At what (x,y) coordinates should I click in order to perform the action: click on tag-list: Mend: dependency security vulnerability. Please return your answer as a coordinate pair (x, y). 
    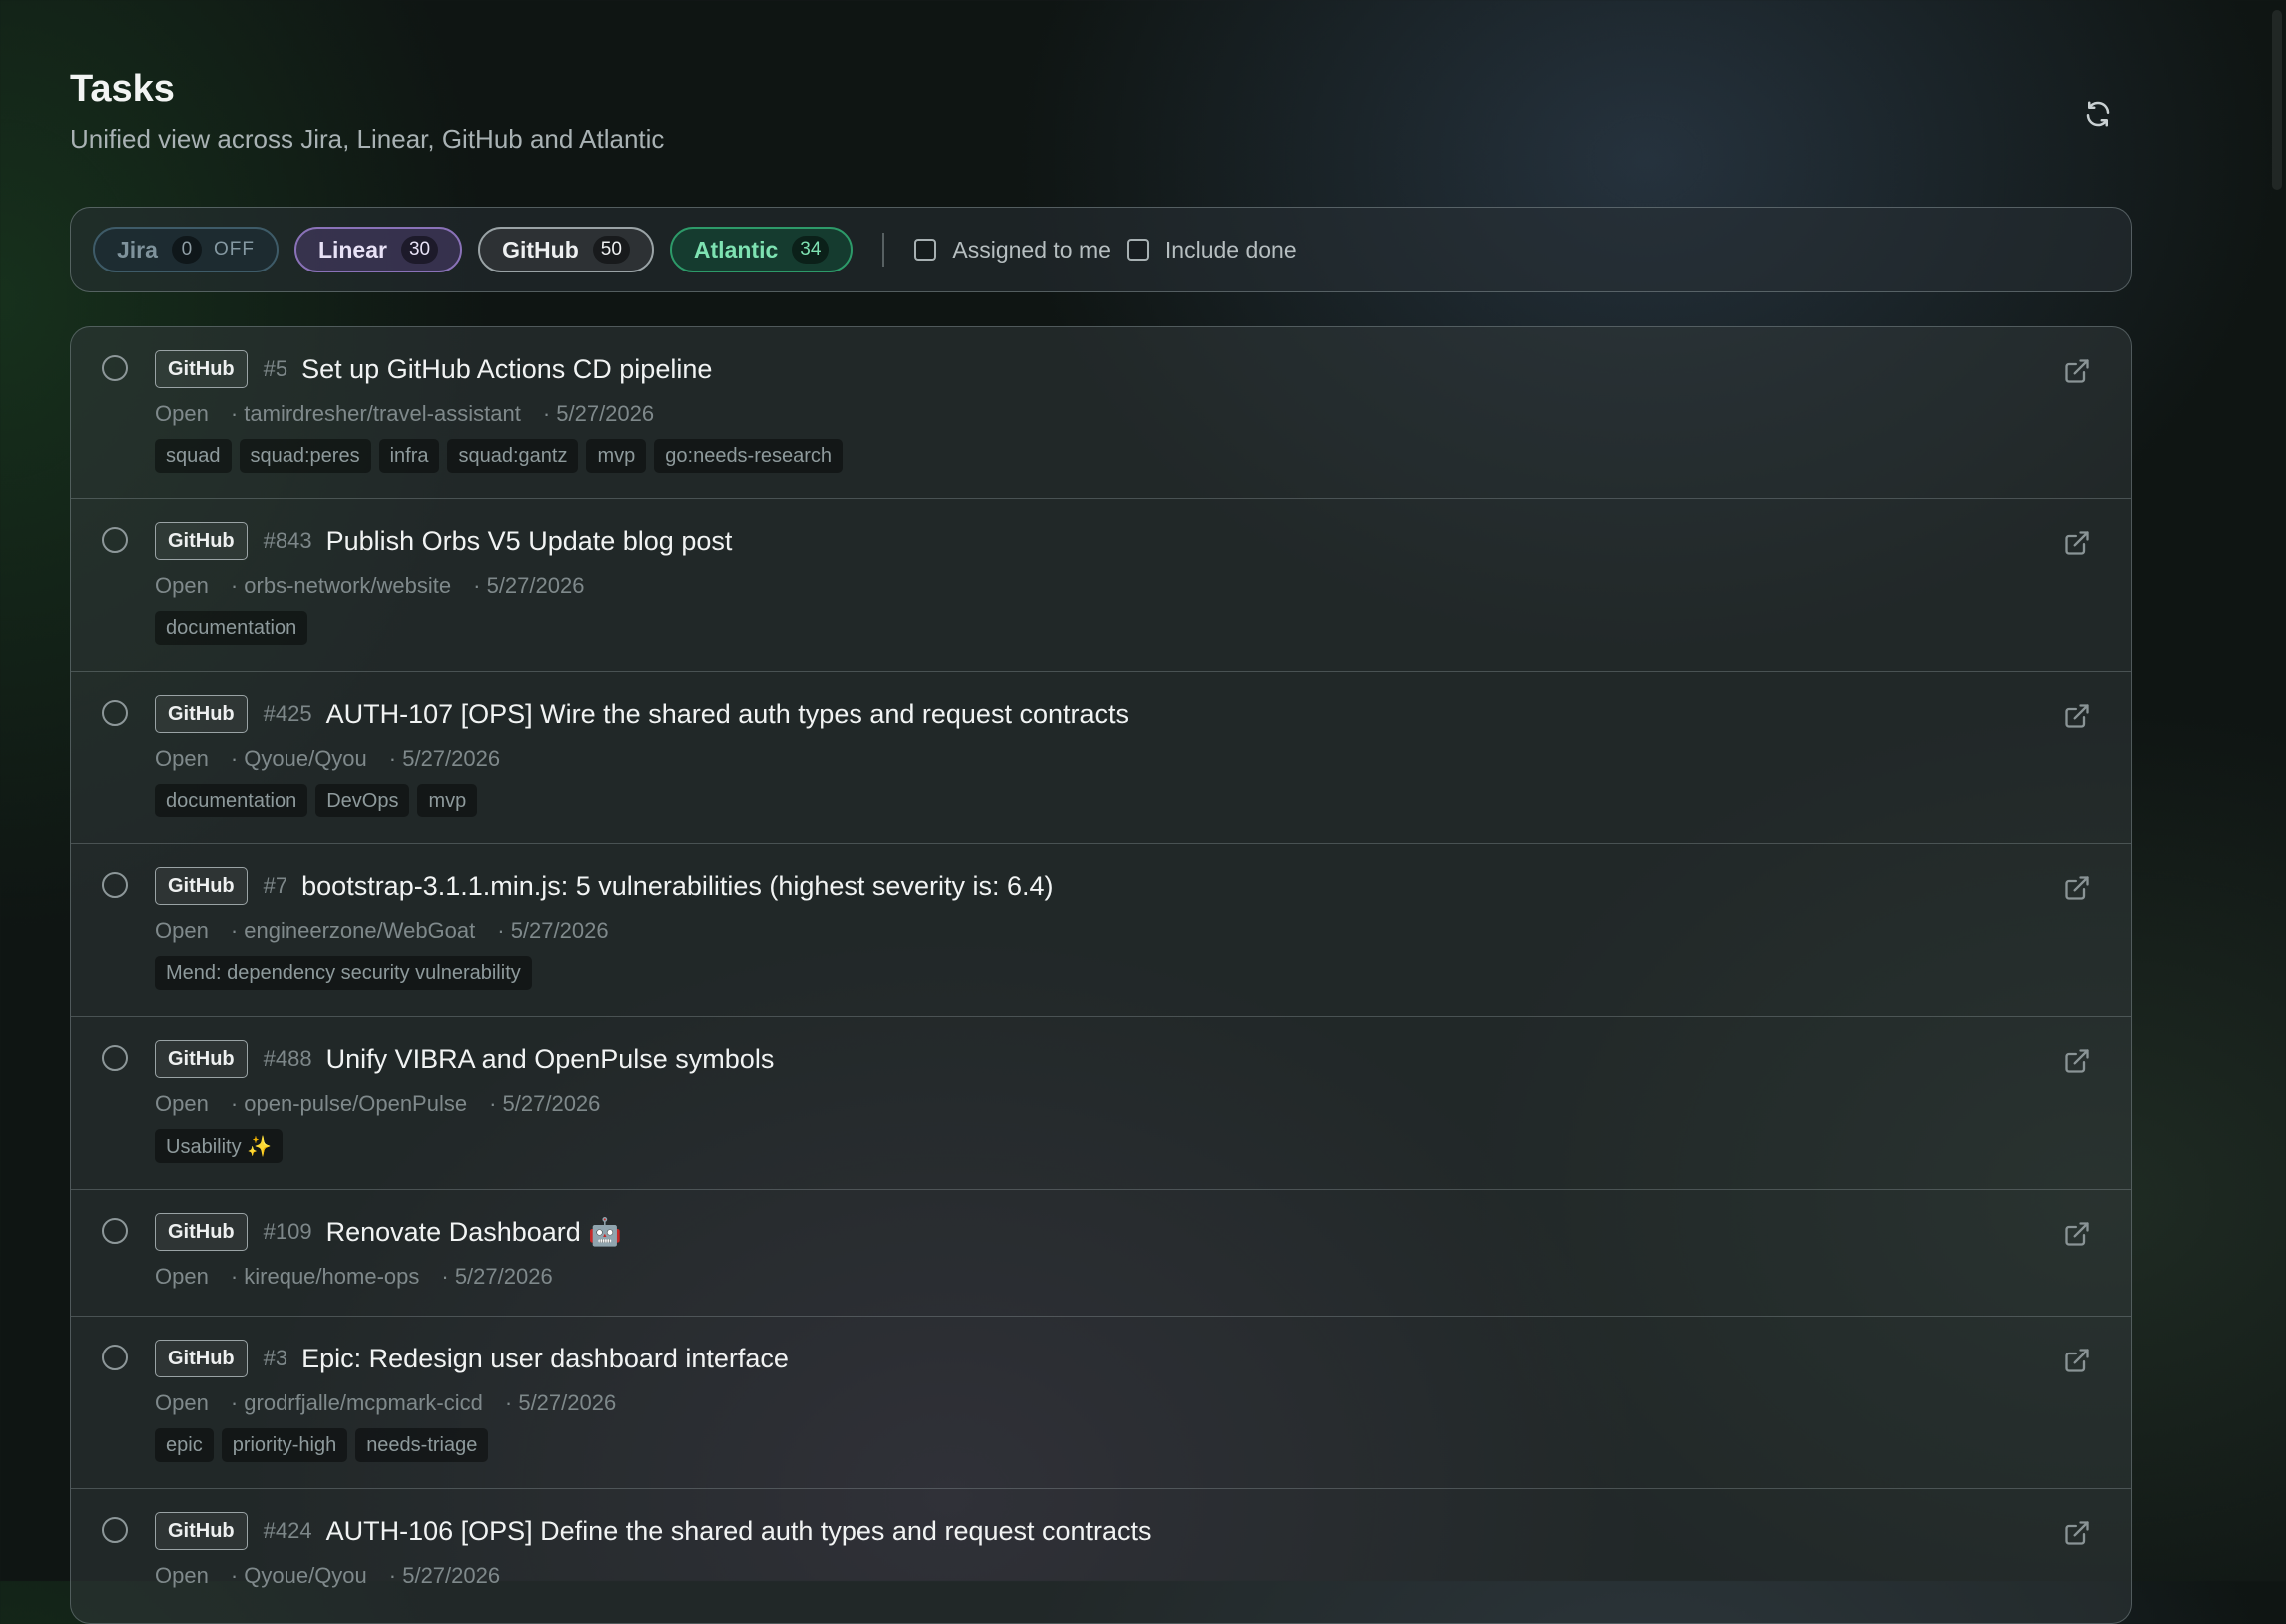
    Looking at the image, I should click on (1103, 973).